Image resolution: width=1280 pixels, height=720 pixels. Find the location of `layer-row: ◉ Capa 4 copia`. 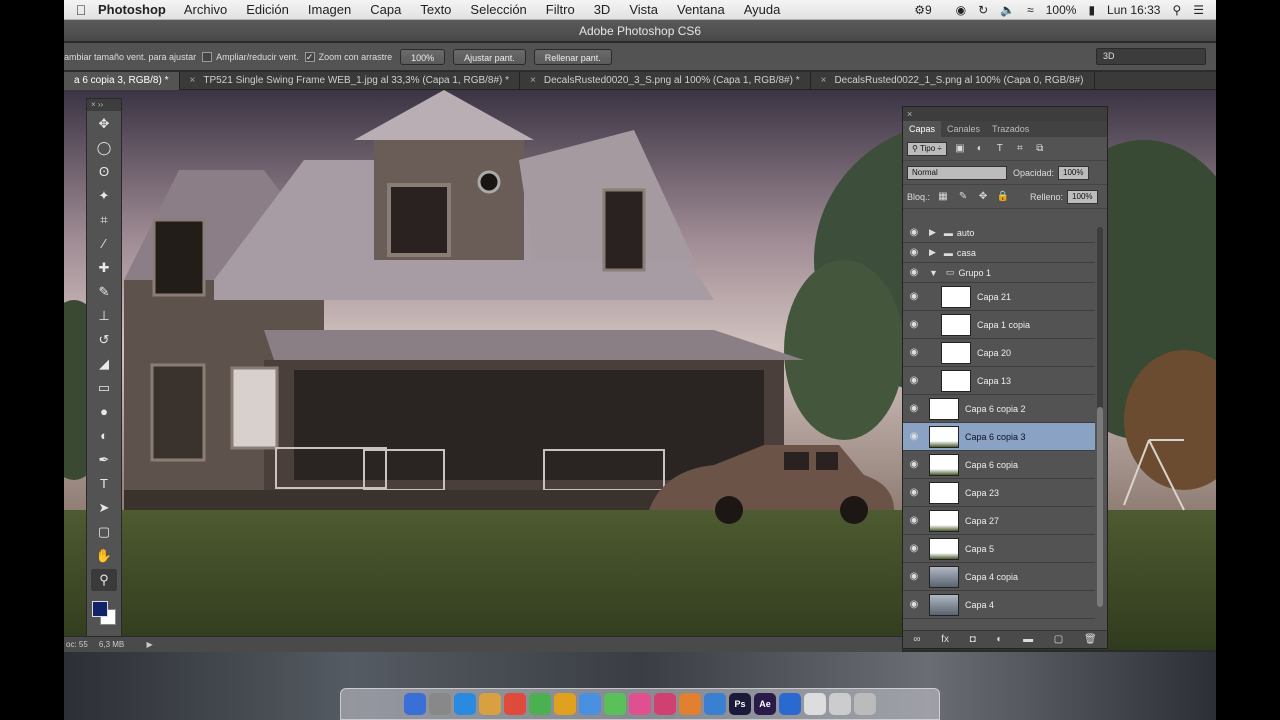

layer-row: ◉ Capa 4 copia is located at coordinates (999, 577).